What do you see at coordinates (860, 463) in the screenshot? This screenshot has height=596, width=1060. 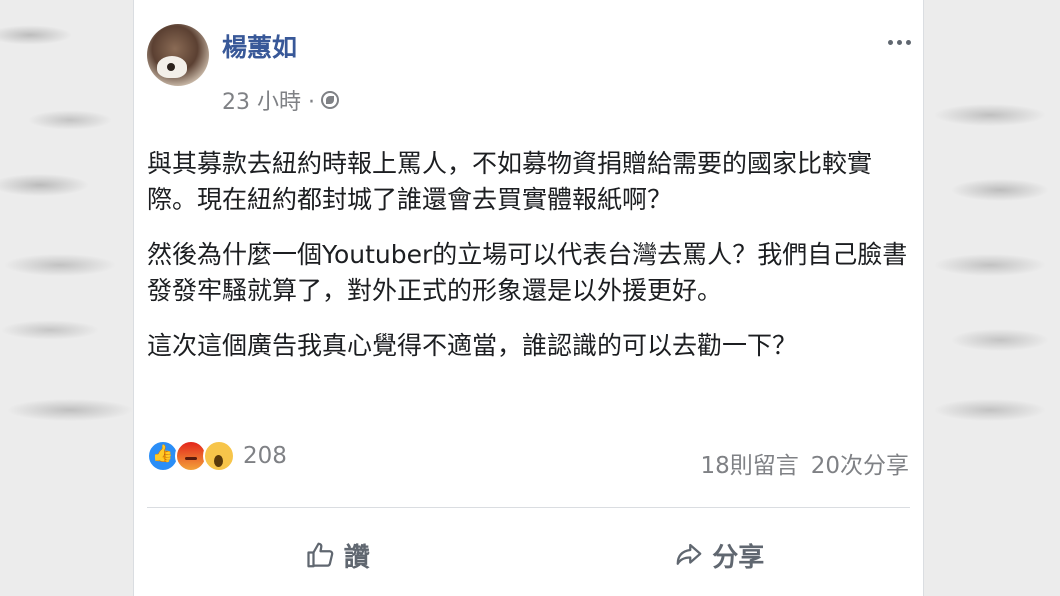 I see `share-count-link: 20次分享` at bounding box center [860, 463].